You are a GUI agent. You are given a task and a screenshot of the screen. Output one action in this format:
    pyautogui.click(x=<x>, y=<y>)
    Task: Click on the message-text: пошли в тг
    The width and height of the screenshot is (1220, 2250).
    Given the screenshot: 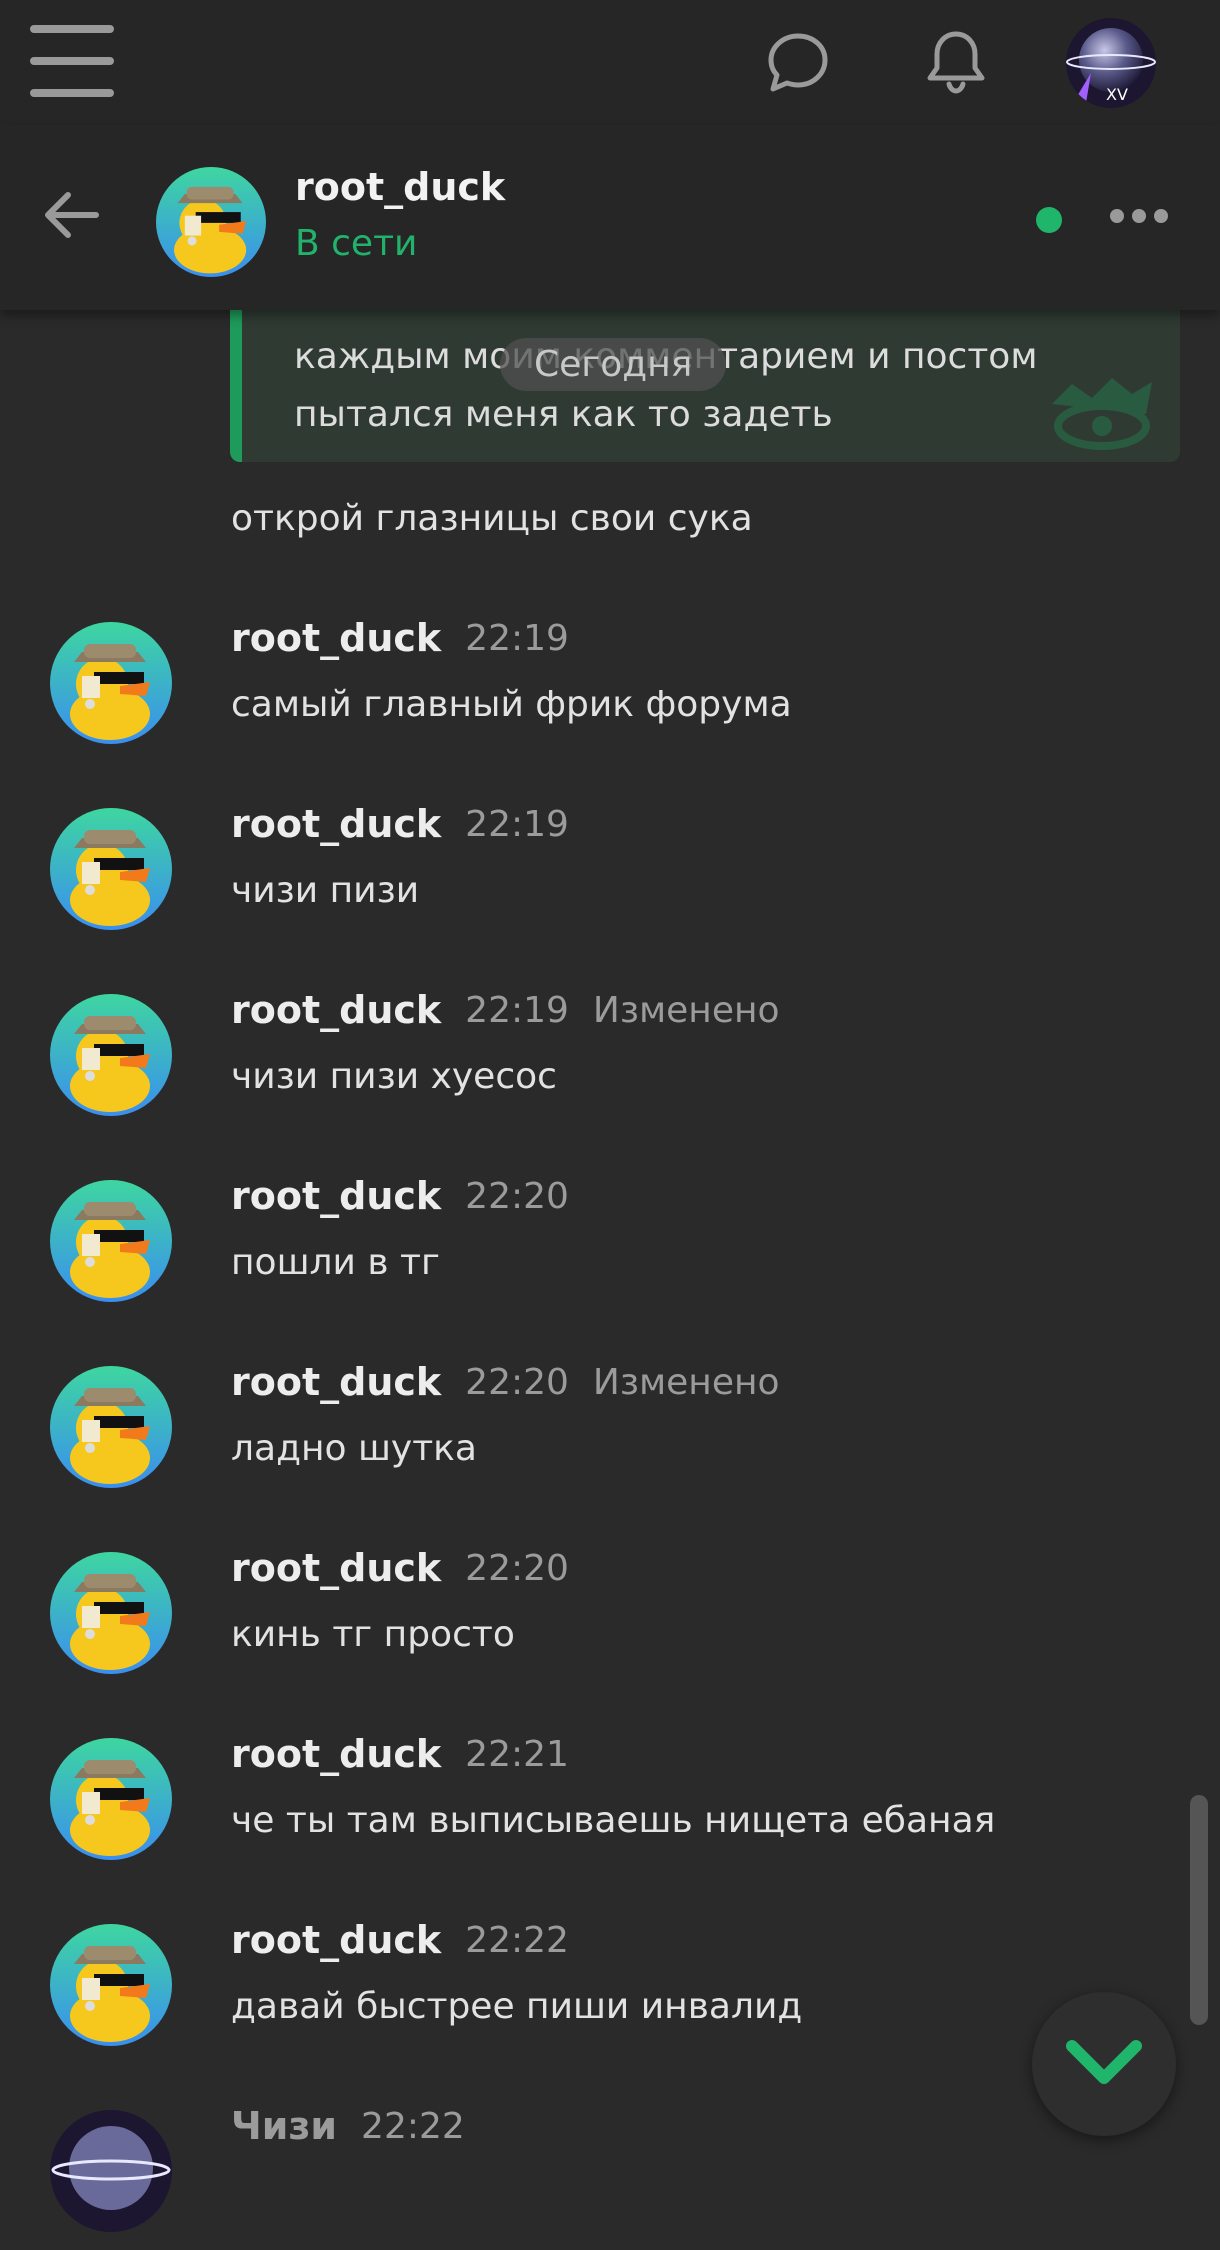 What is the action you would take?
    pyautogui.click(x=335, y=1262)
    